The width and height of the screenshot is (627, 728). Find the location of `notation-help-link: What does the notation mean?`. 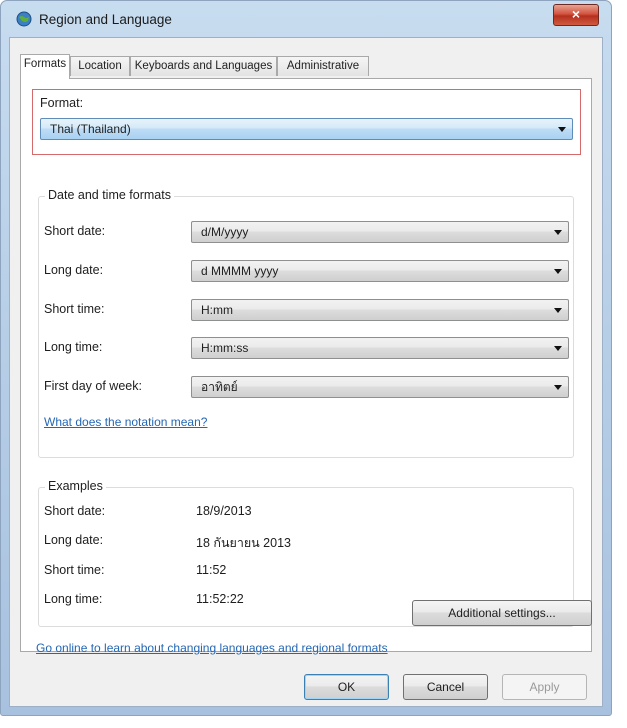

notation-help-link: What does the notation mean? is located at coordinates (125, 422).